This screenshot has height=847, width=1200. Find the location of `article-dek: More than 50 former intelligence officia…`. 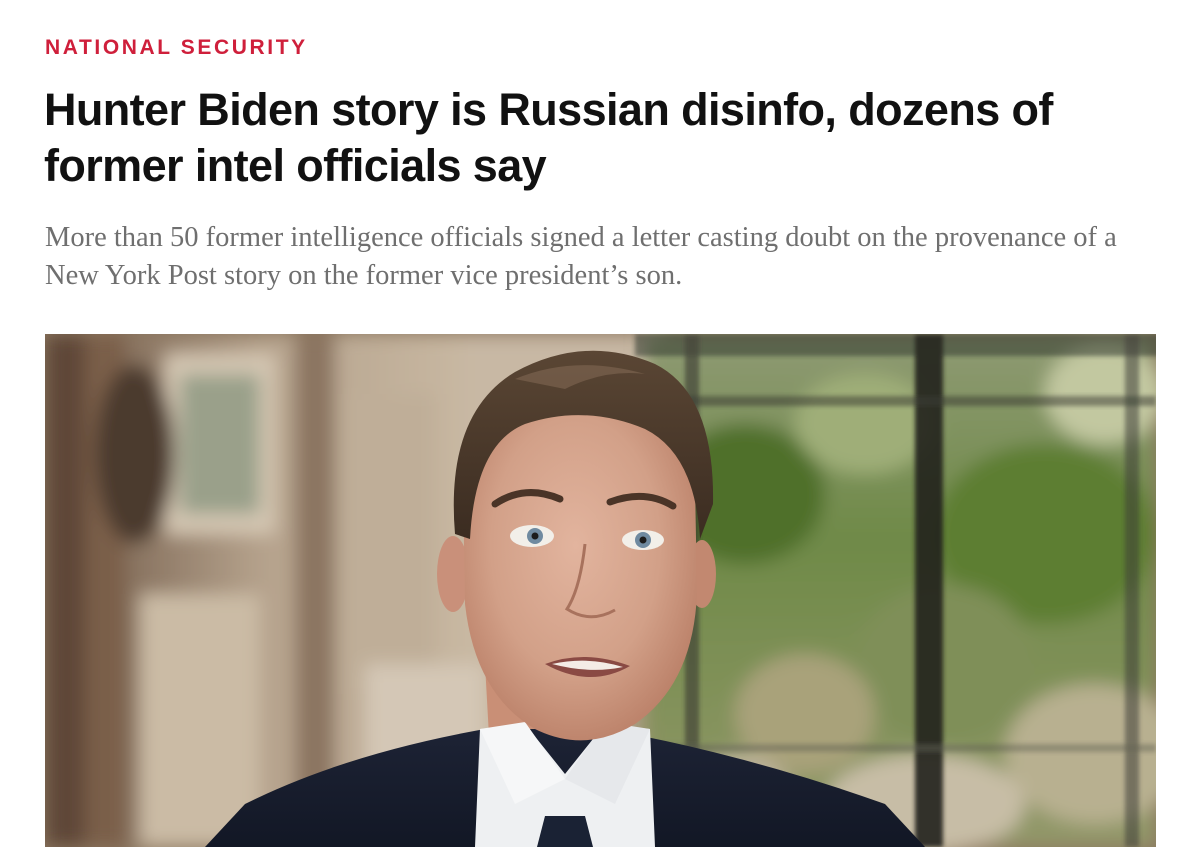

article-dek: More than 50 former intelligence officia… is located at coordinates (581, 256).